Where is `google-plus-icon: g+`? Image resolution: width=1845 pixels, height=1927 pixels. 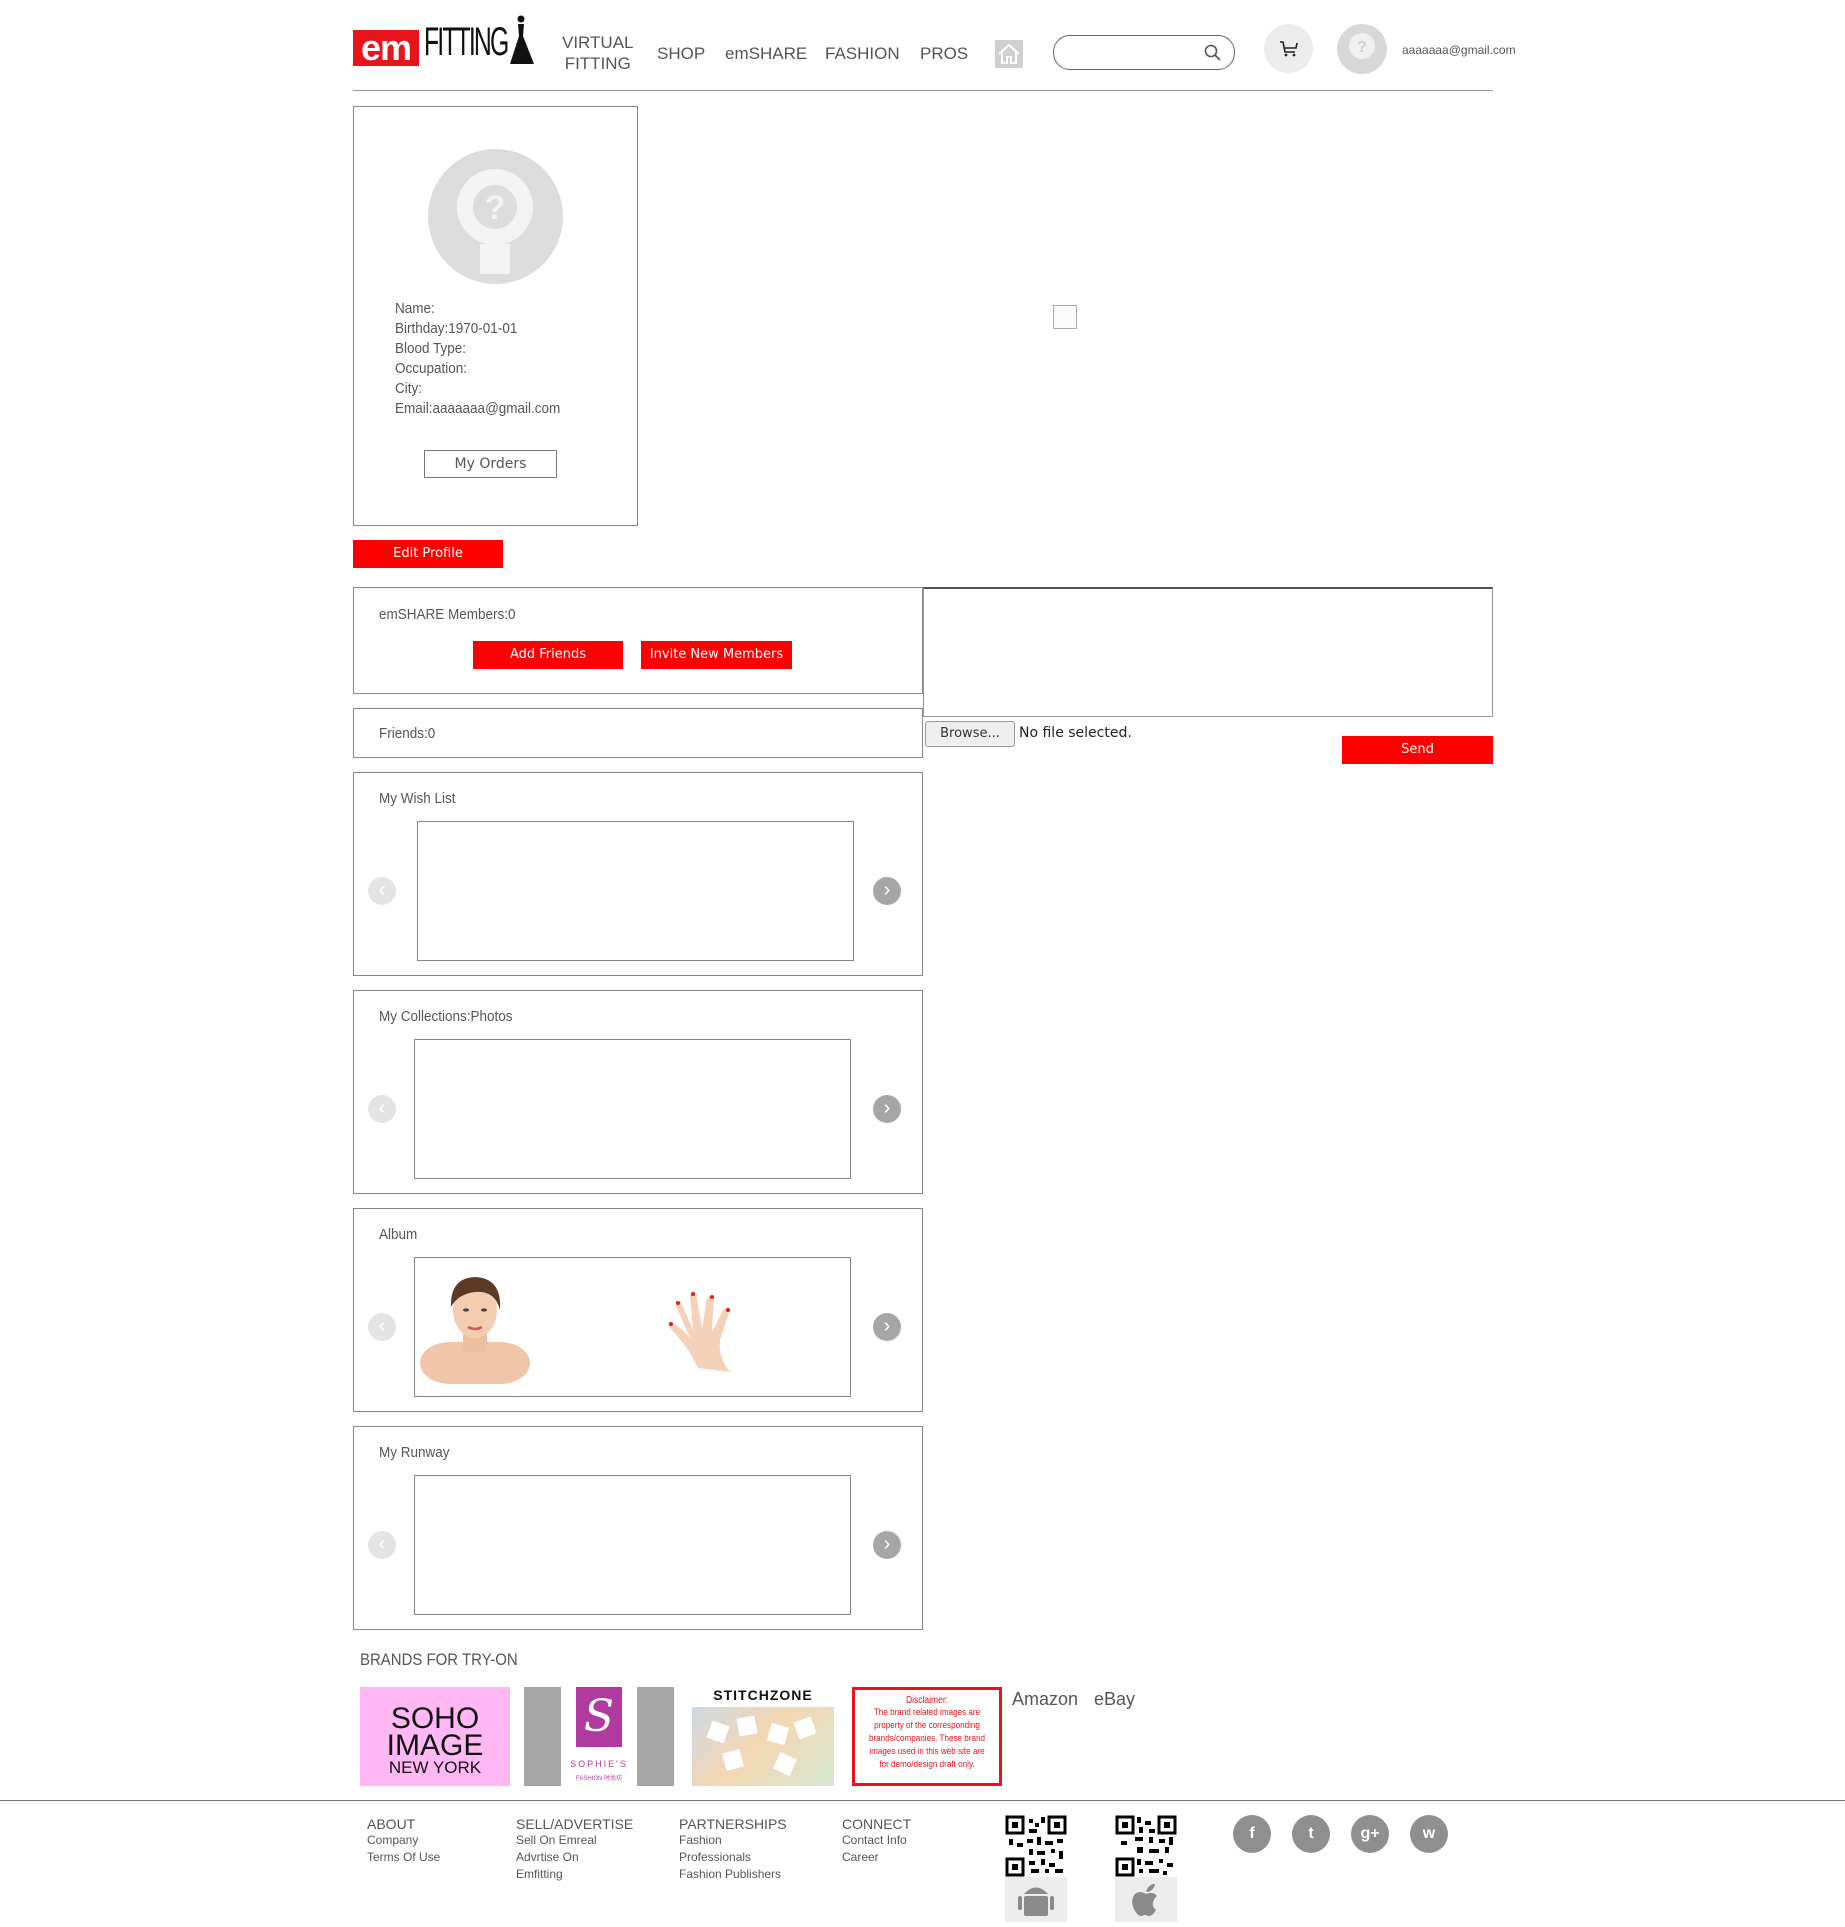
google-plus-icon: g+ is located at coordinates (1370, 1834).